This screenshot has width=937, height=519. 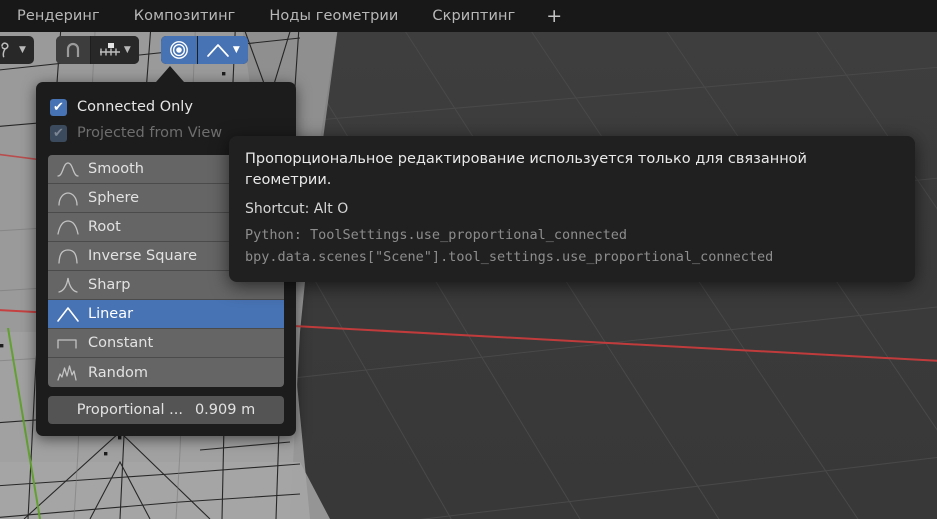 I want to click on lasso-select-icon, so click(x=5, y=49).